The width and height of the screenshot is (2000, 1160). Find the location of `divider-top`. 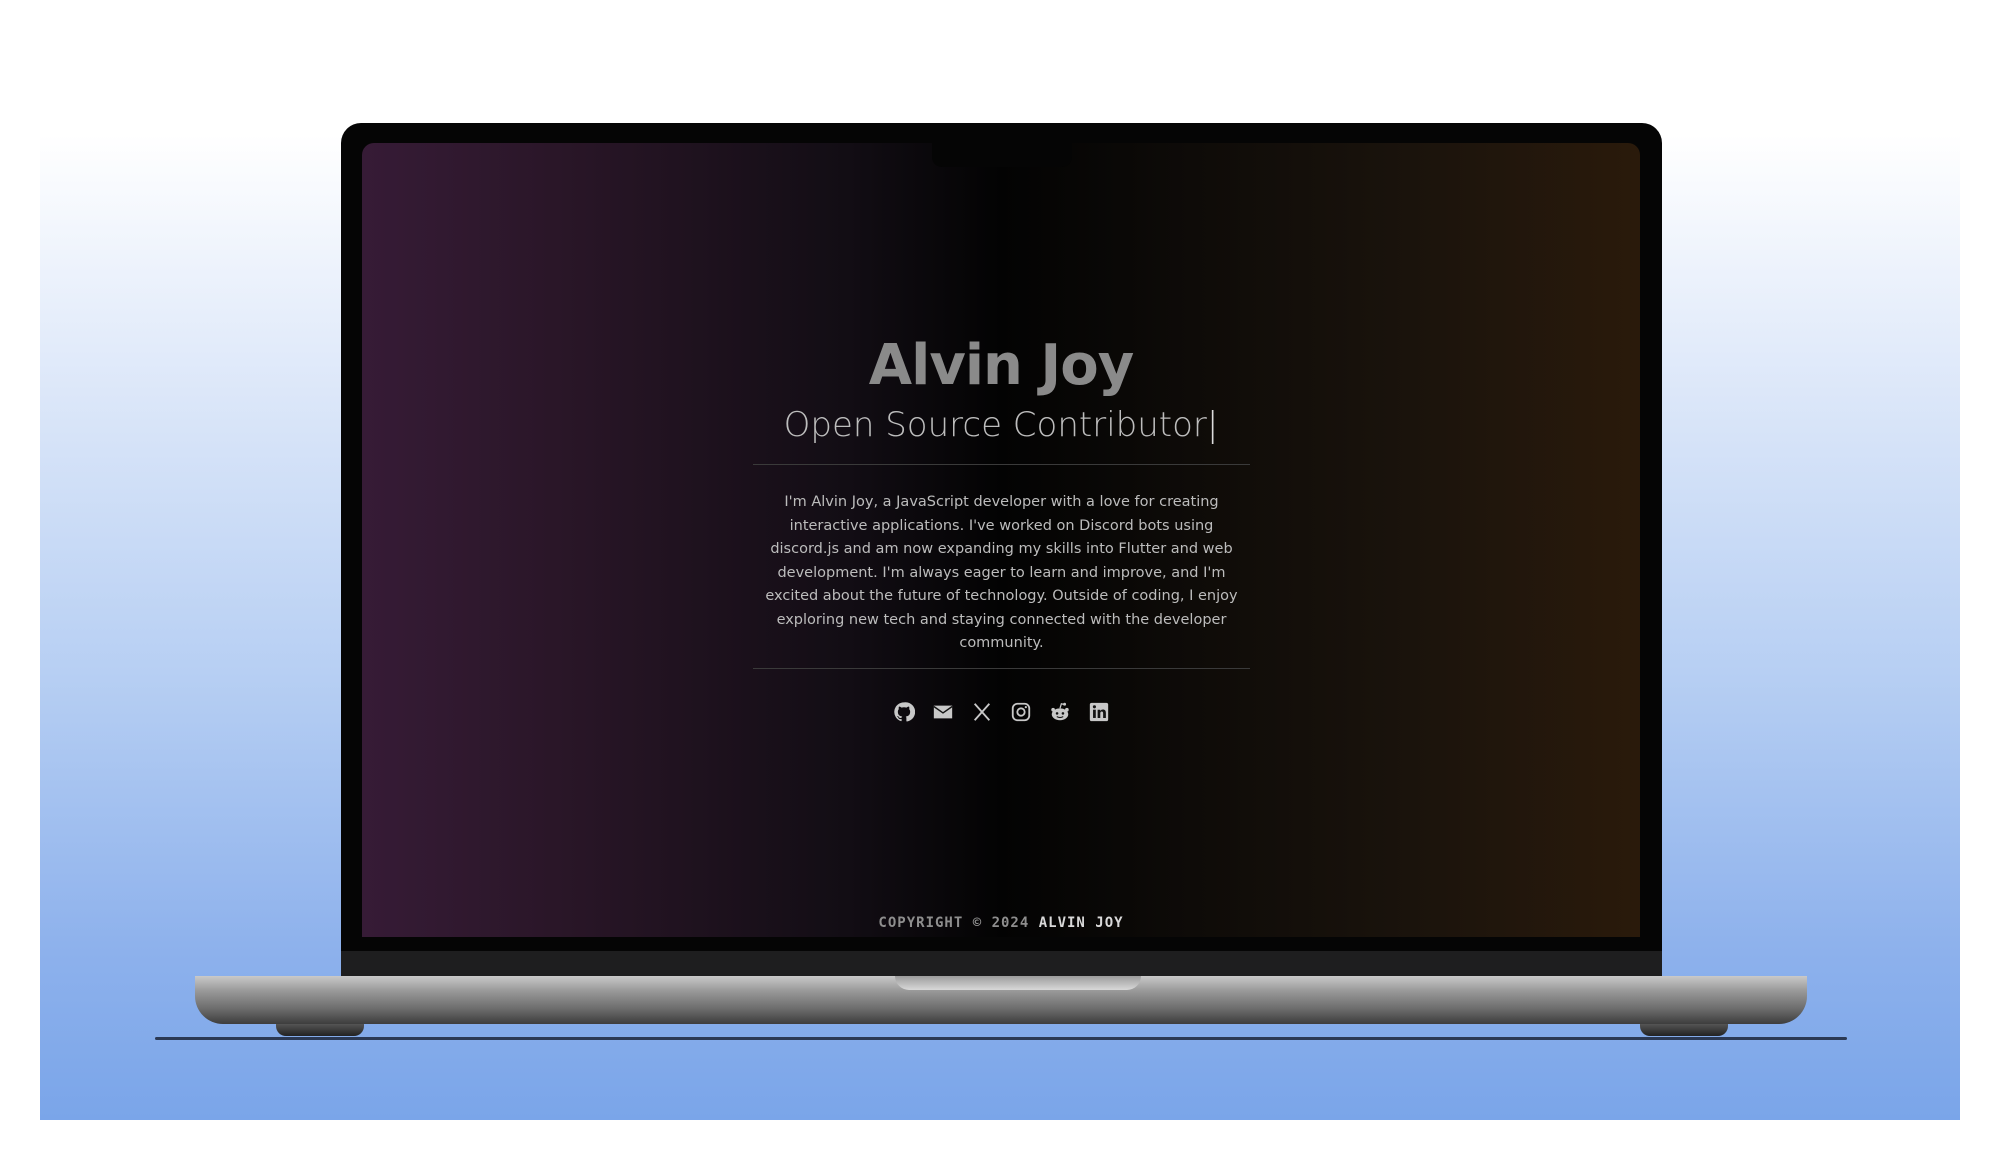

divider-top is located at coordinates (1001, 464).